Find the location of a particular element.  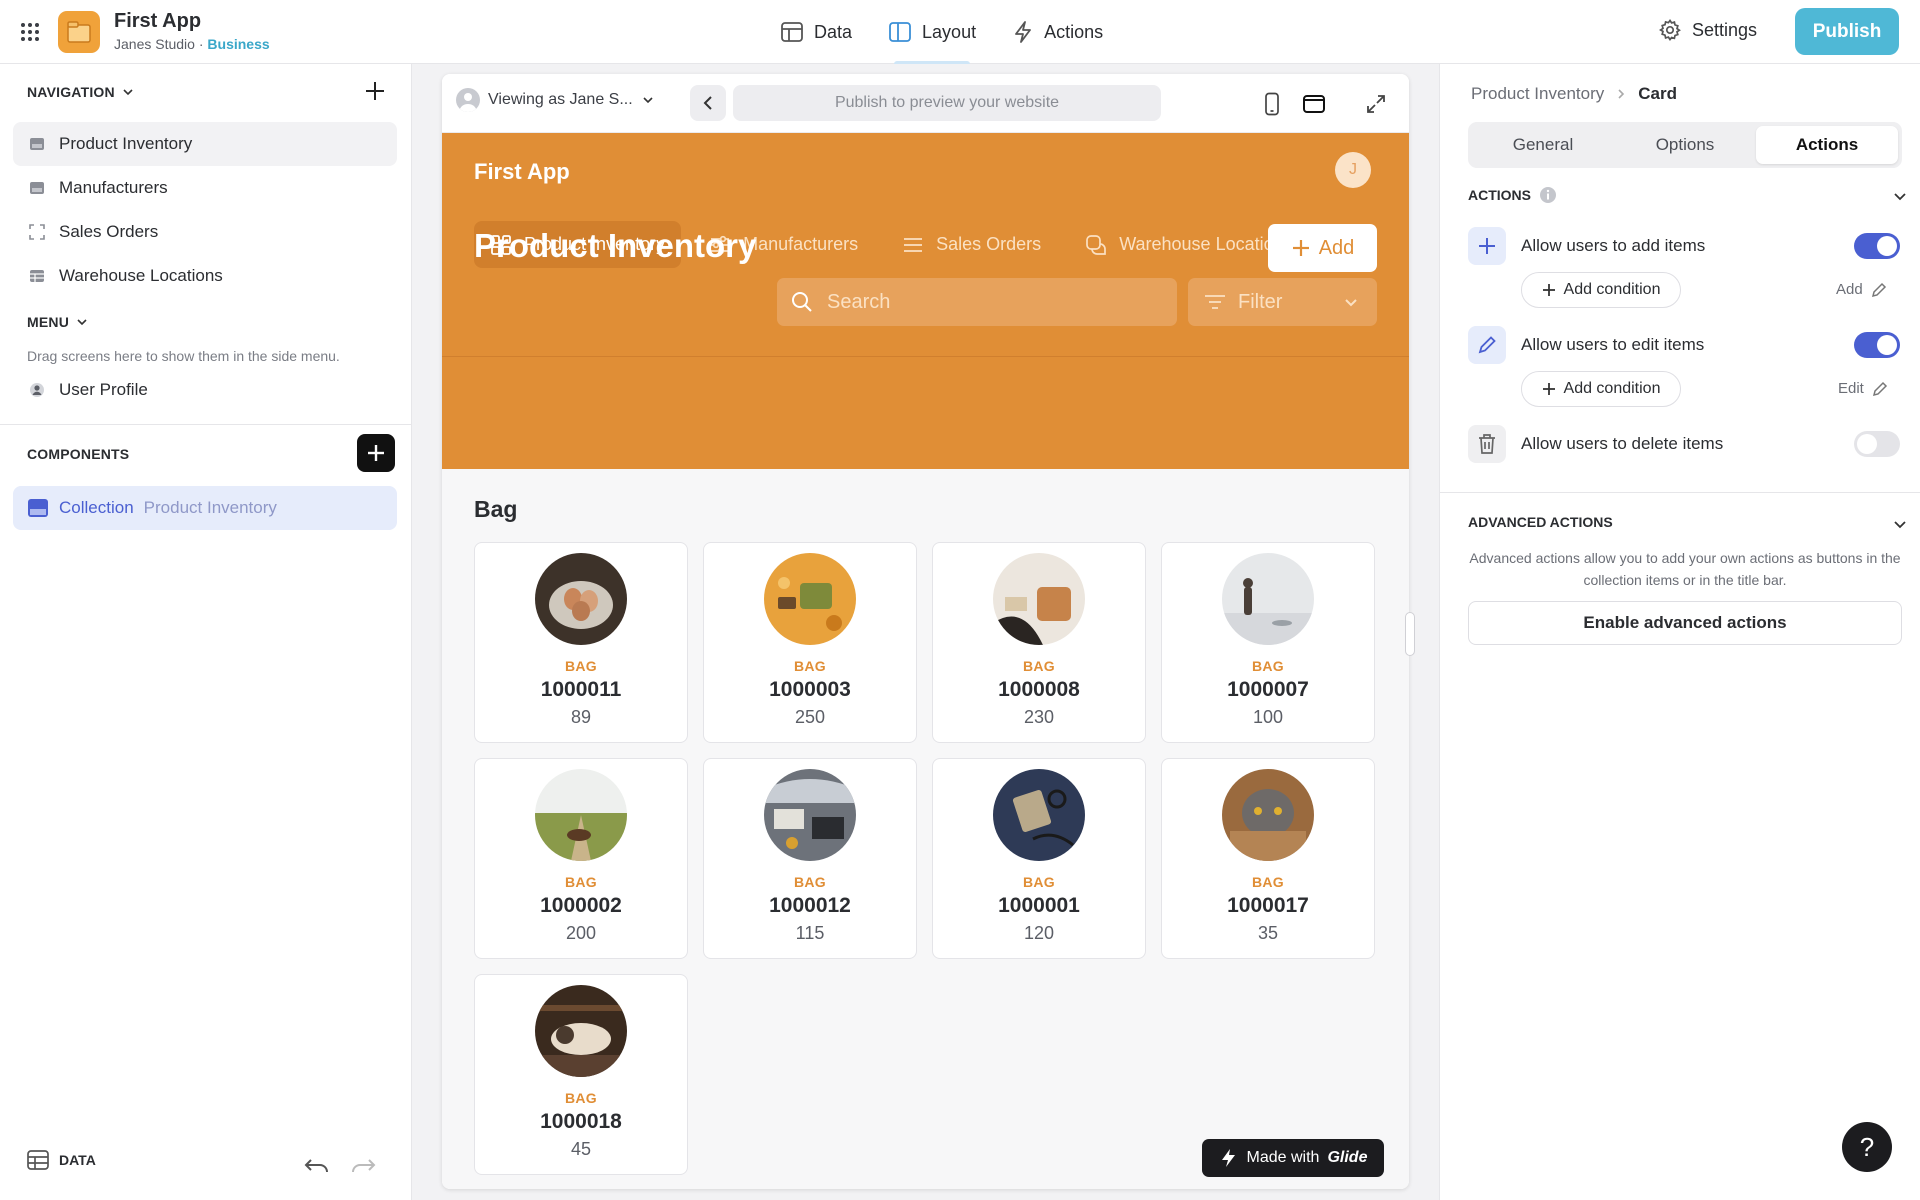

collection-card: BAG 1000017 35 is located at coordinates (1268, 858).